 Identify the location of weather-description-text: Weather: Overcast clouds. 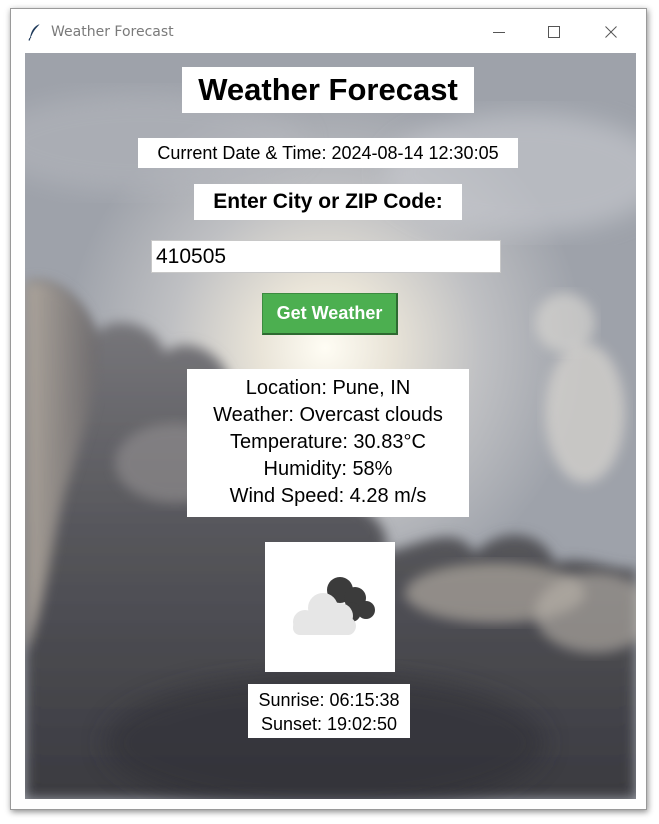
(328, 415).